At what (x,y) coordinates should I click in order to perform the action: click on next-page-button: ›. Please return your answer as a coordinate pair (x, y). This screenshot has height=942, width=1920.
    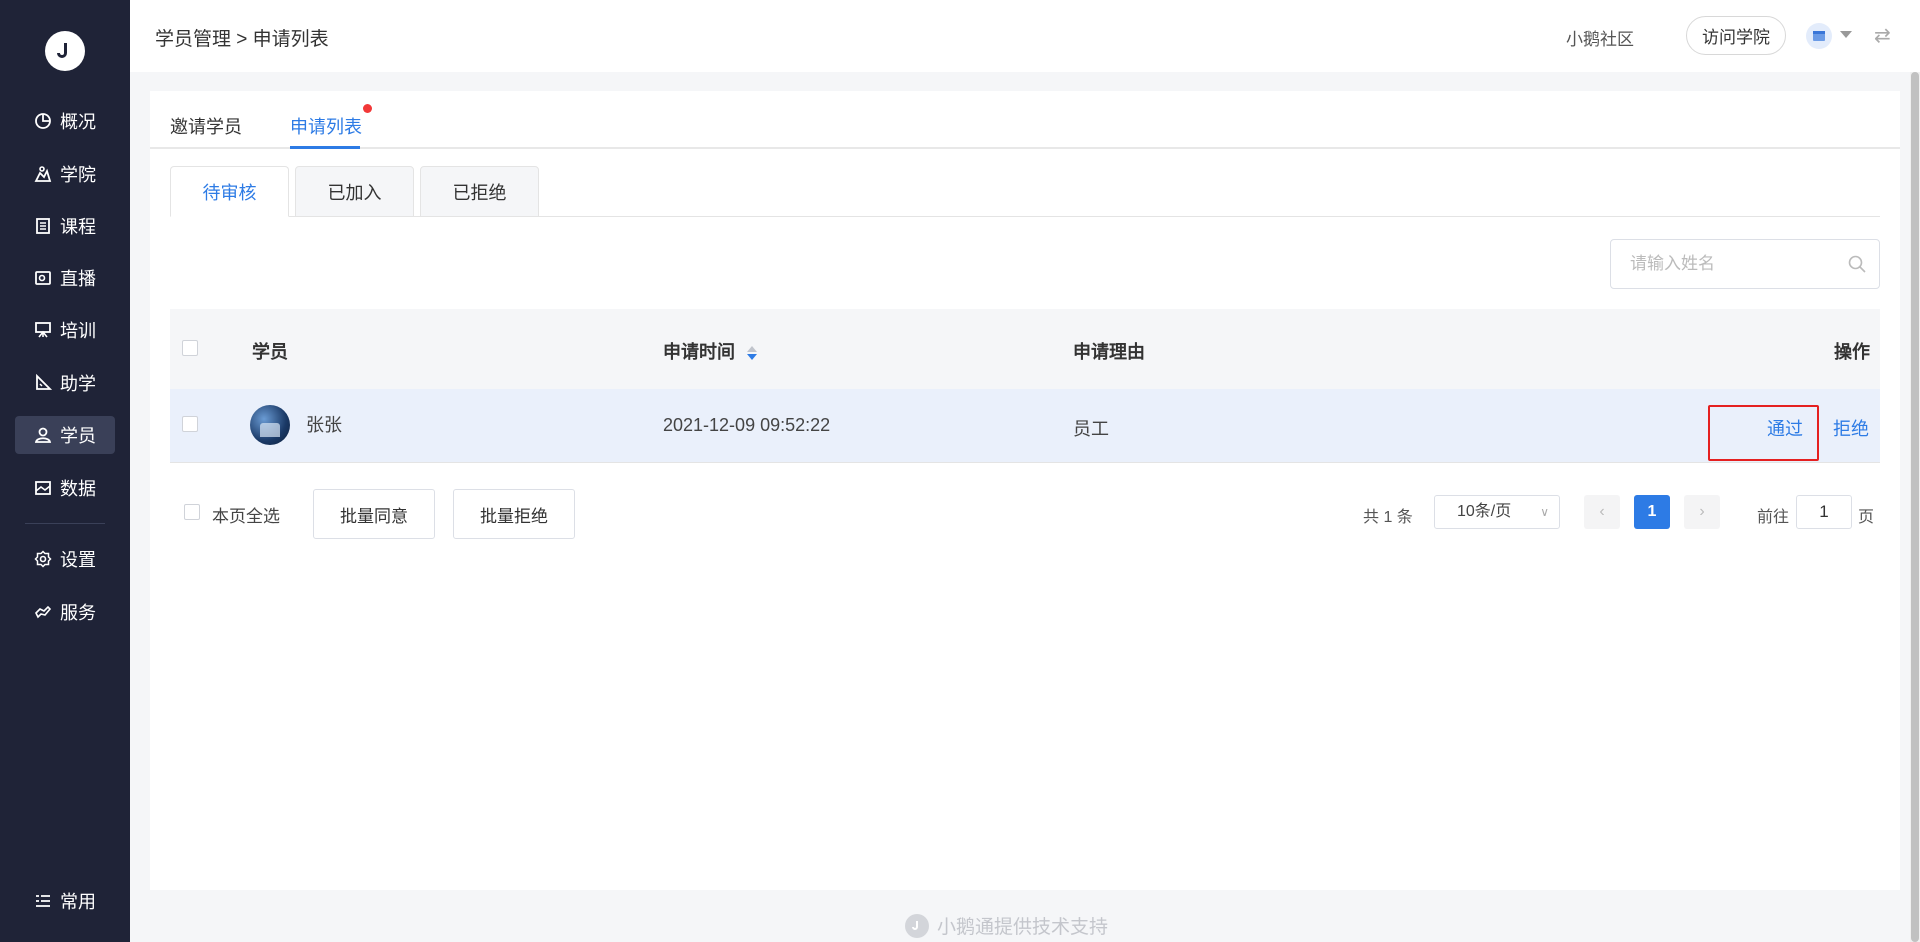
    Looking at the image, I should click on (1702, 512).